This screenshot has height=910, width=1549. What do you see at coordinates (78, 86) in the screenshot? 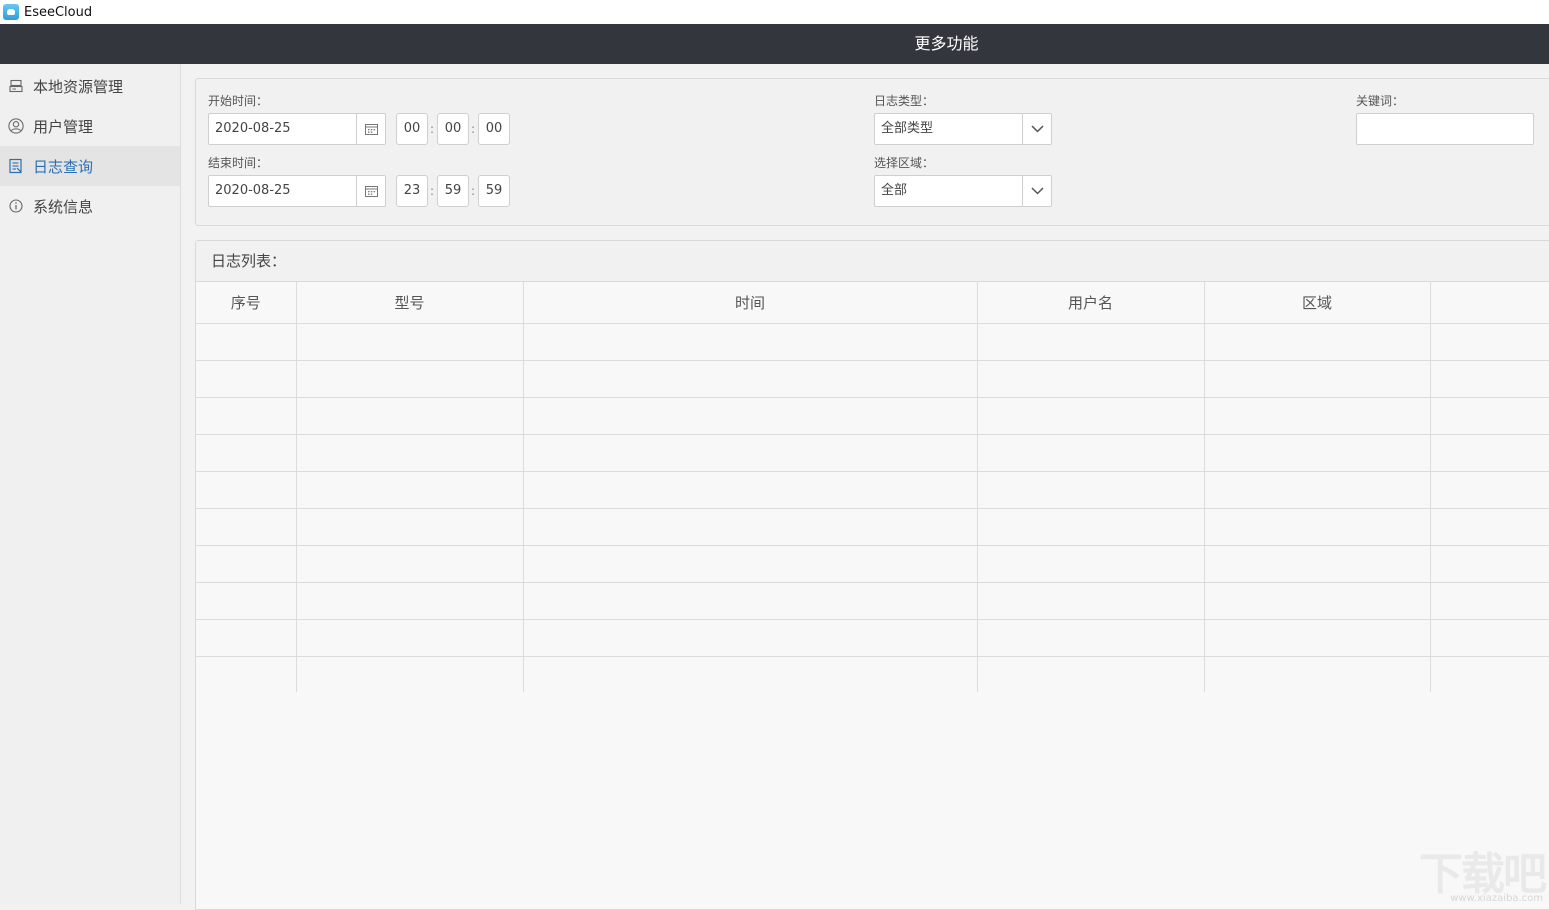
I see `sidebar-item-label: 本地资源管理` at bounding box center [78, 86].